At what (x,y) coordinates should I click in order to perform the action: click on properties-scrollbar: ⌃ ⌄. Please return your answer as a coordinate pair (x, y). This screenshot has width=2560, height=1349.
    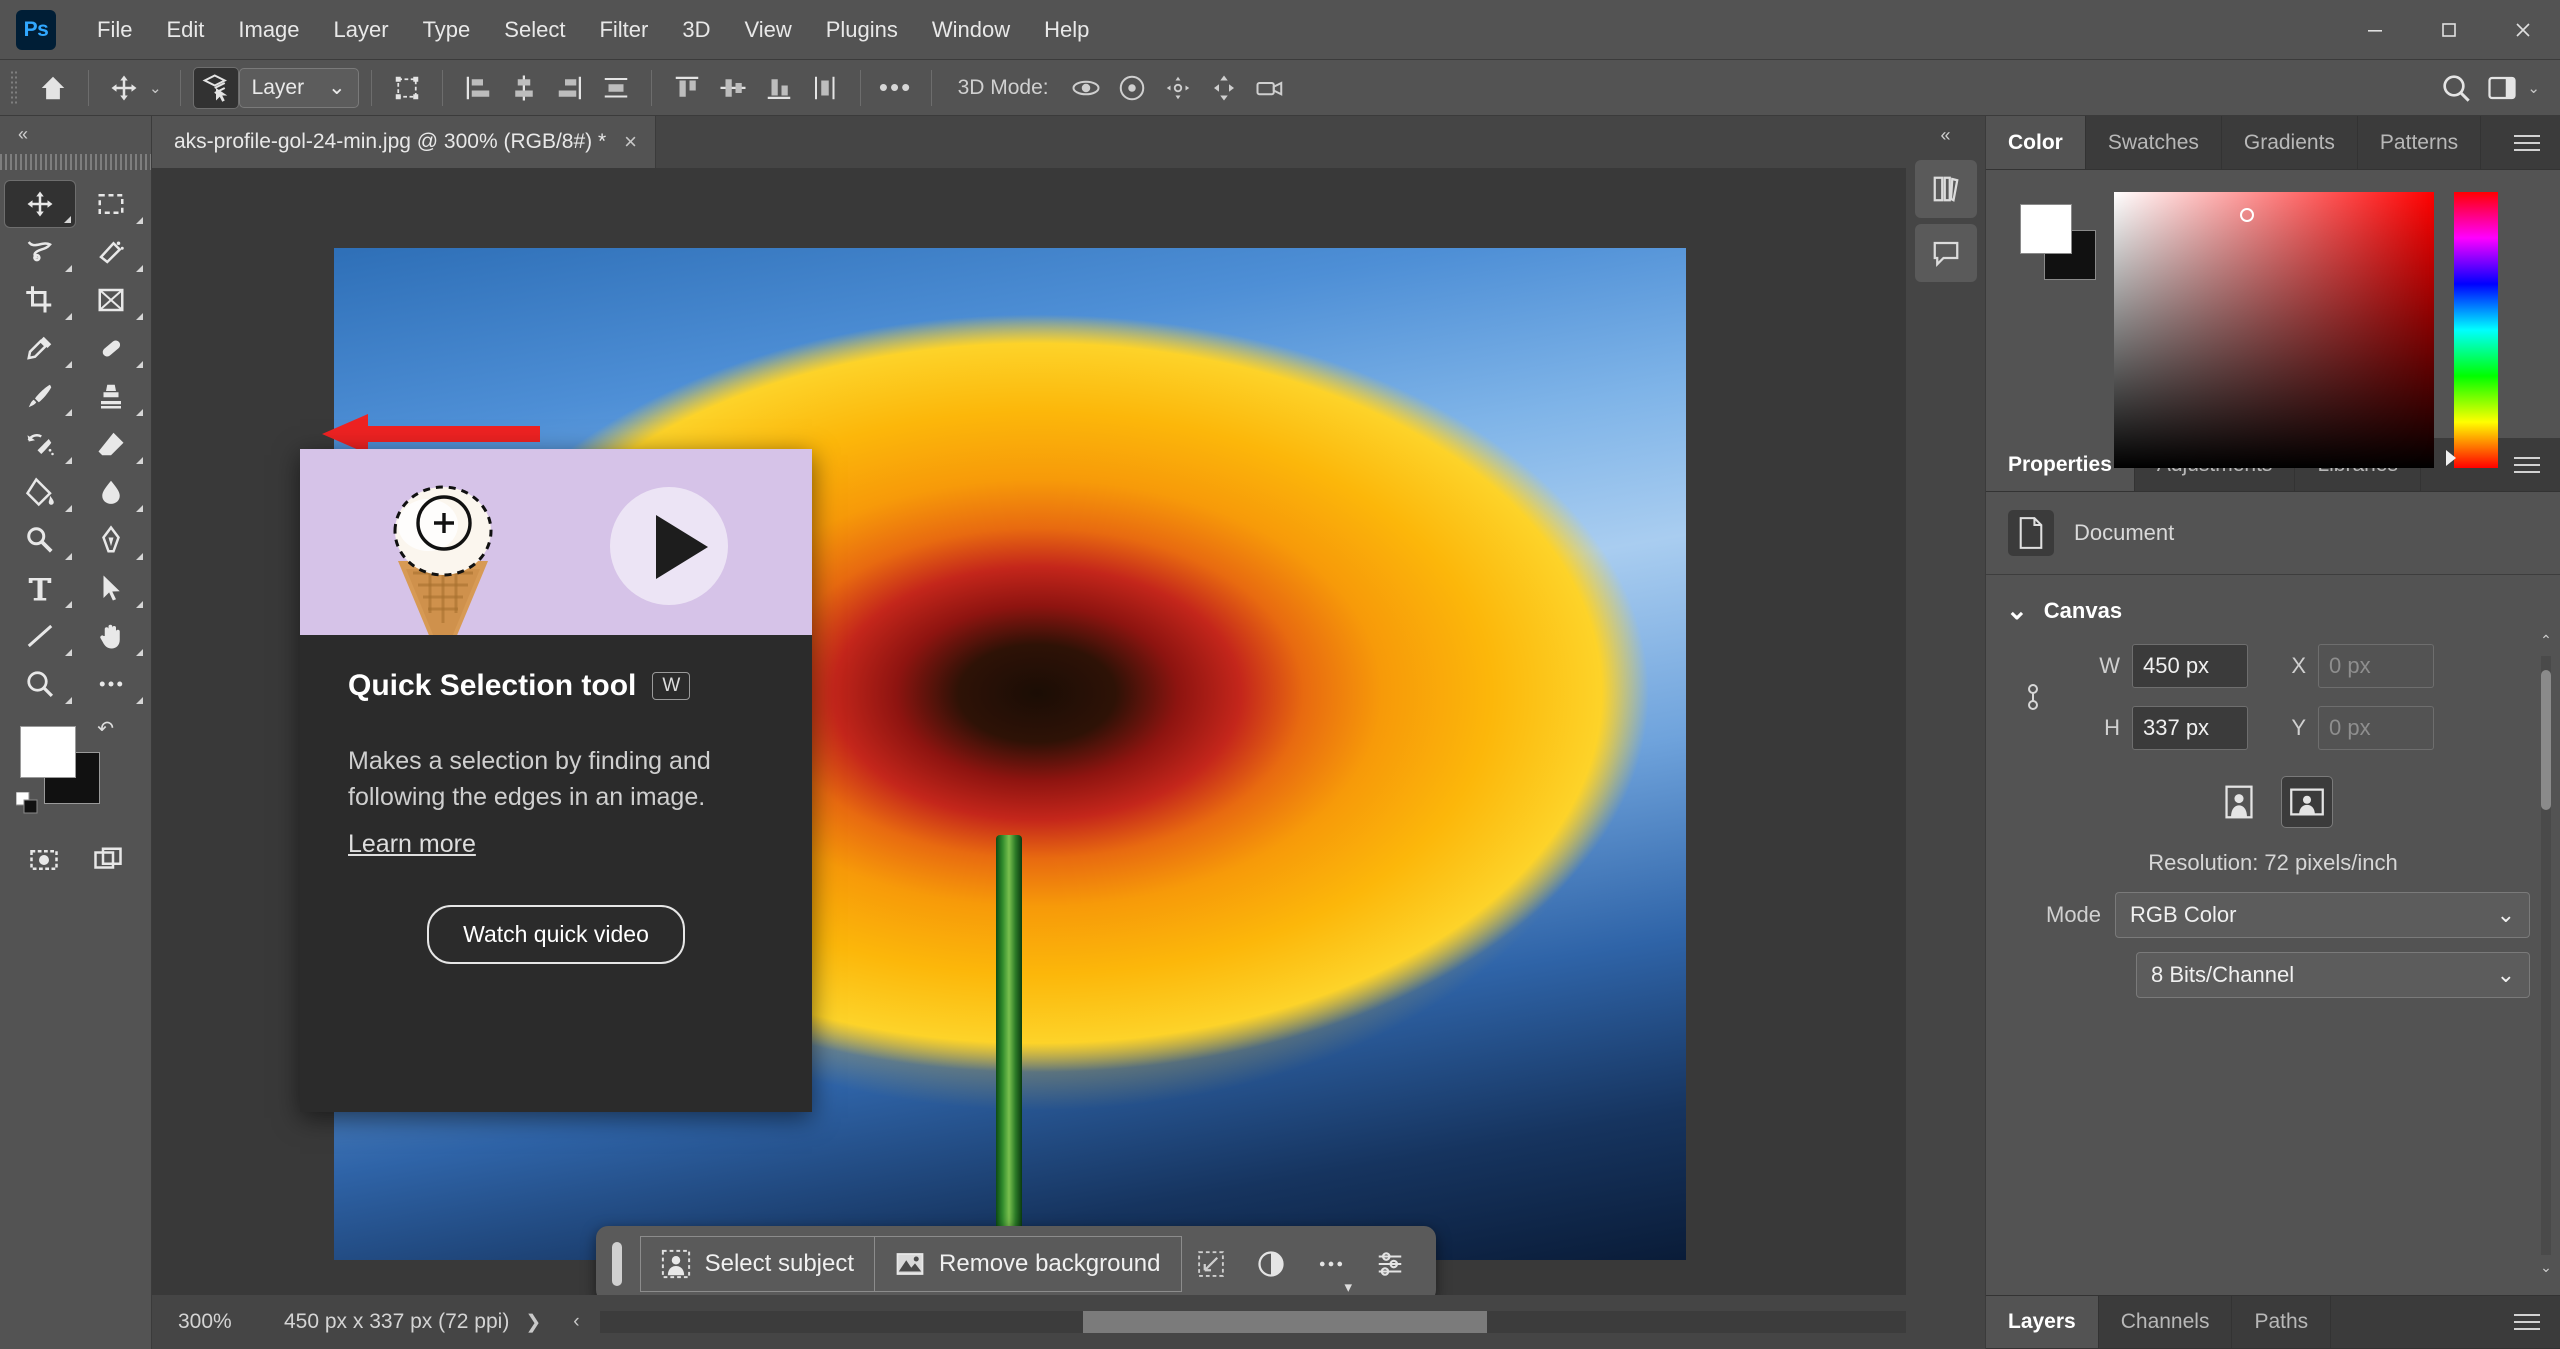
    Looking at the image, I should click on (2546, 955).